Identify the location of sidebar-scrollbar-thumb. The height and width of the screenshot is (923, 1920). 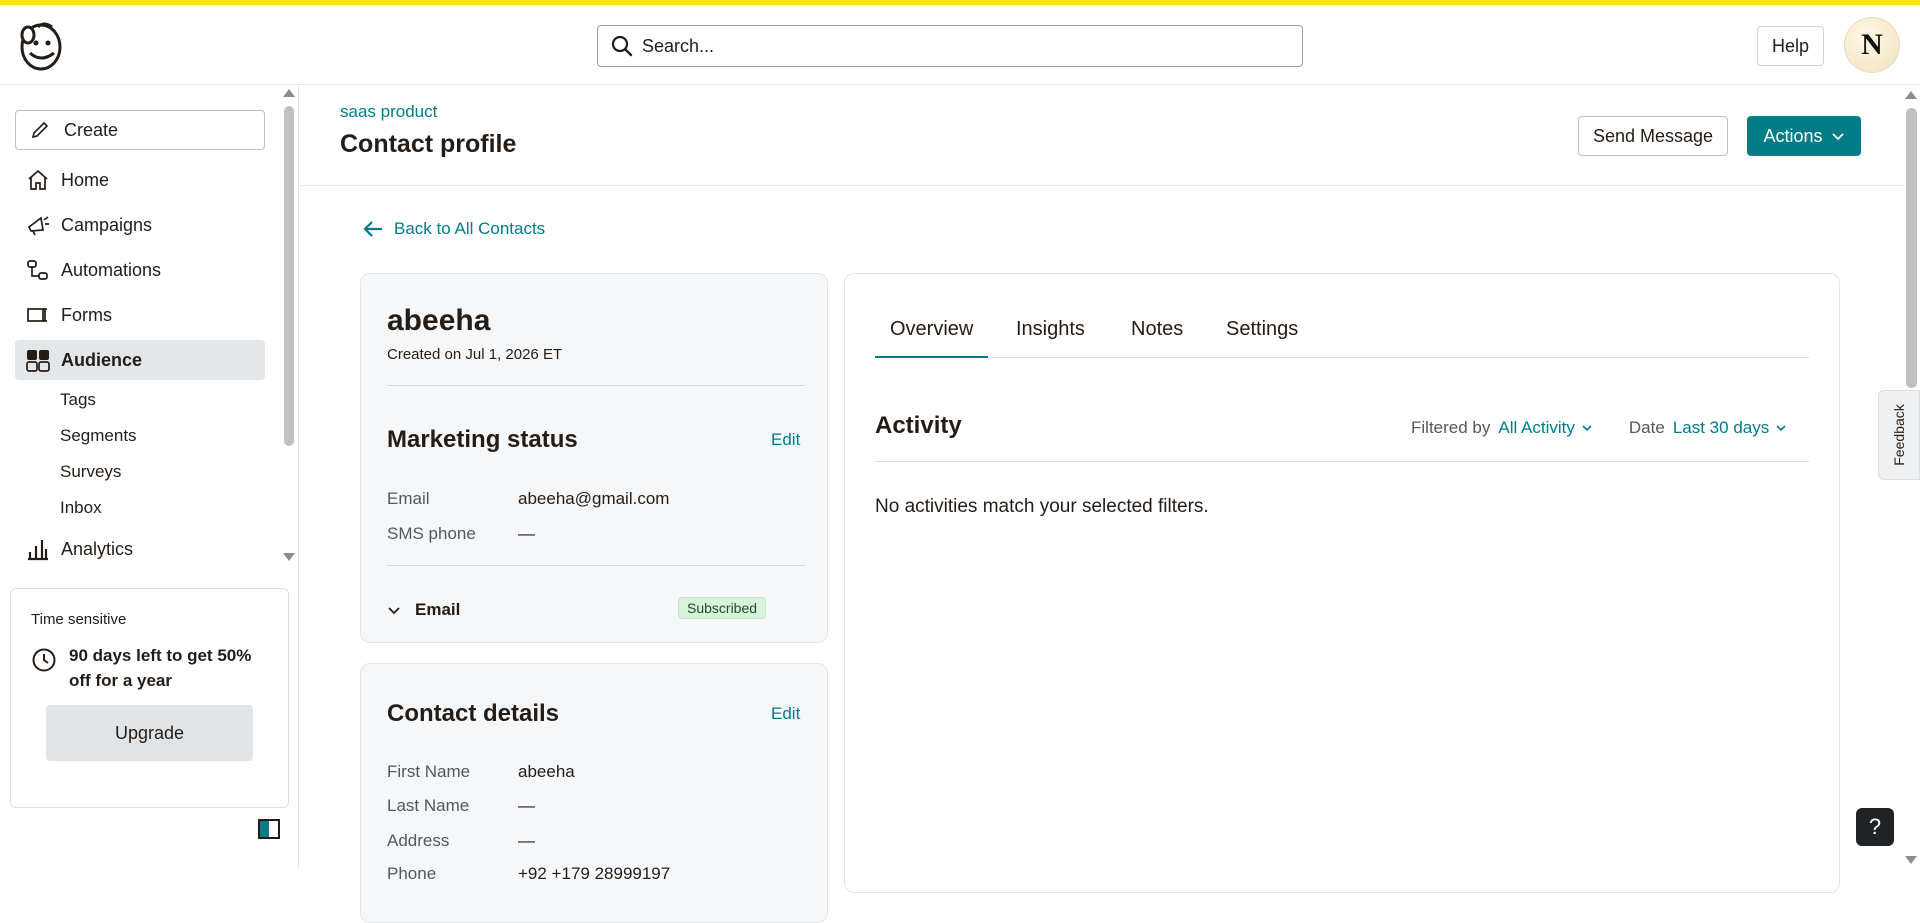
(289, 276).